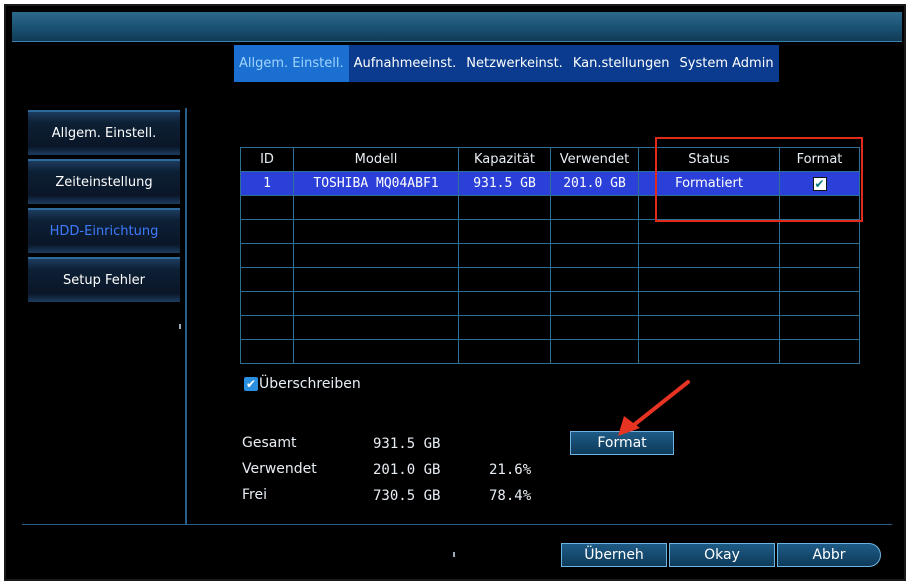 This screenshot has height=585, width=909. What do you see at coordinates (407, 496) in the screenshot?
I see `free-value: 730.5 GB` at bounding box center [407, 496].